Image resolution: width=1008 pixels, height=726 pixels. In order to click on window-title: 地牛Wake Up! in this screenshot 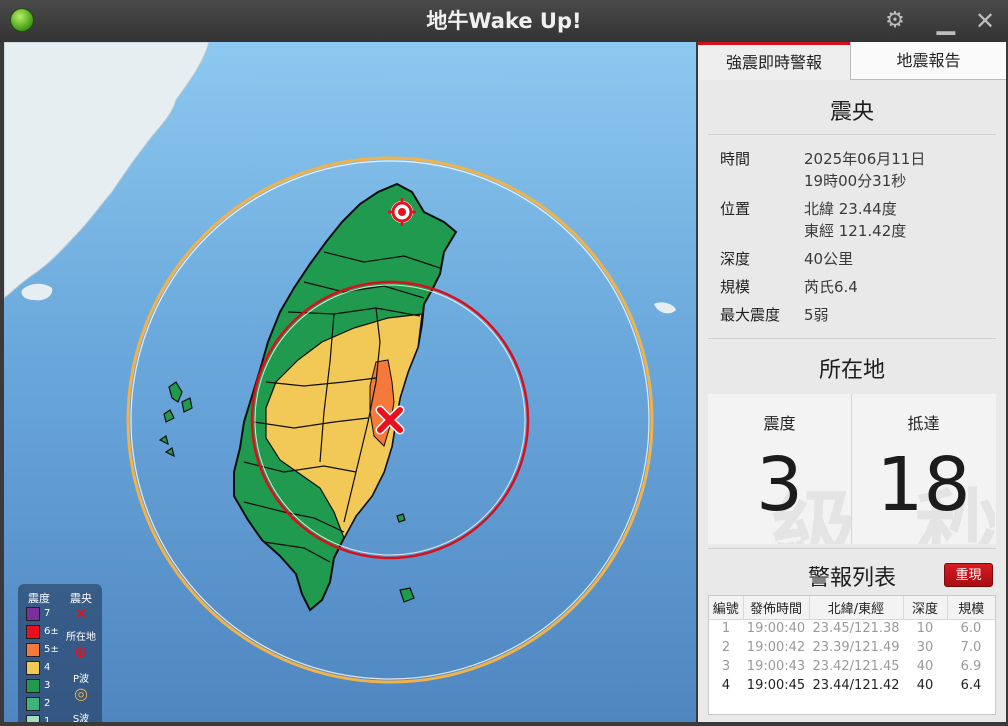, I will do `click(504, 21)`.